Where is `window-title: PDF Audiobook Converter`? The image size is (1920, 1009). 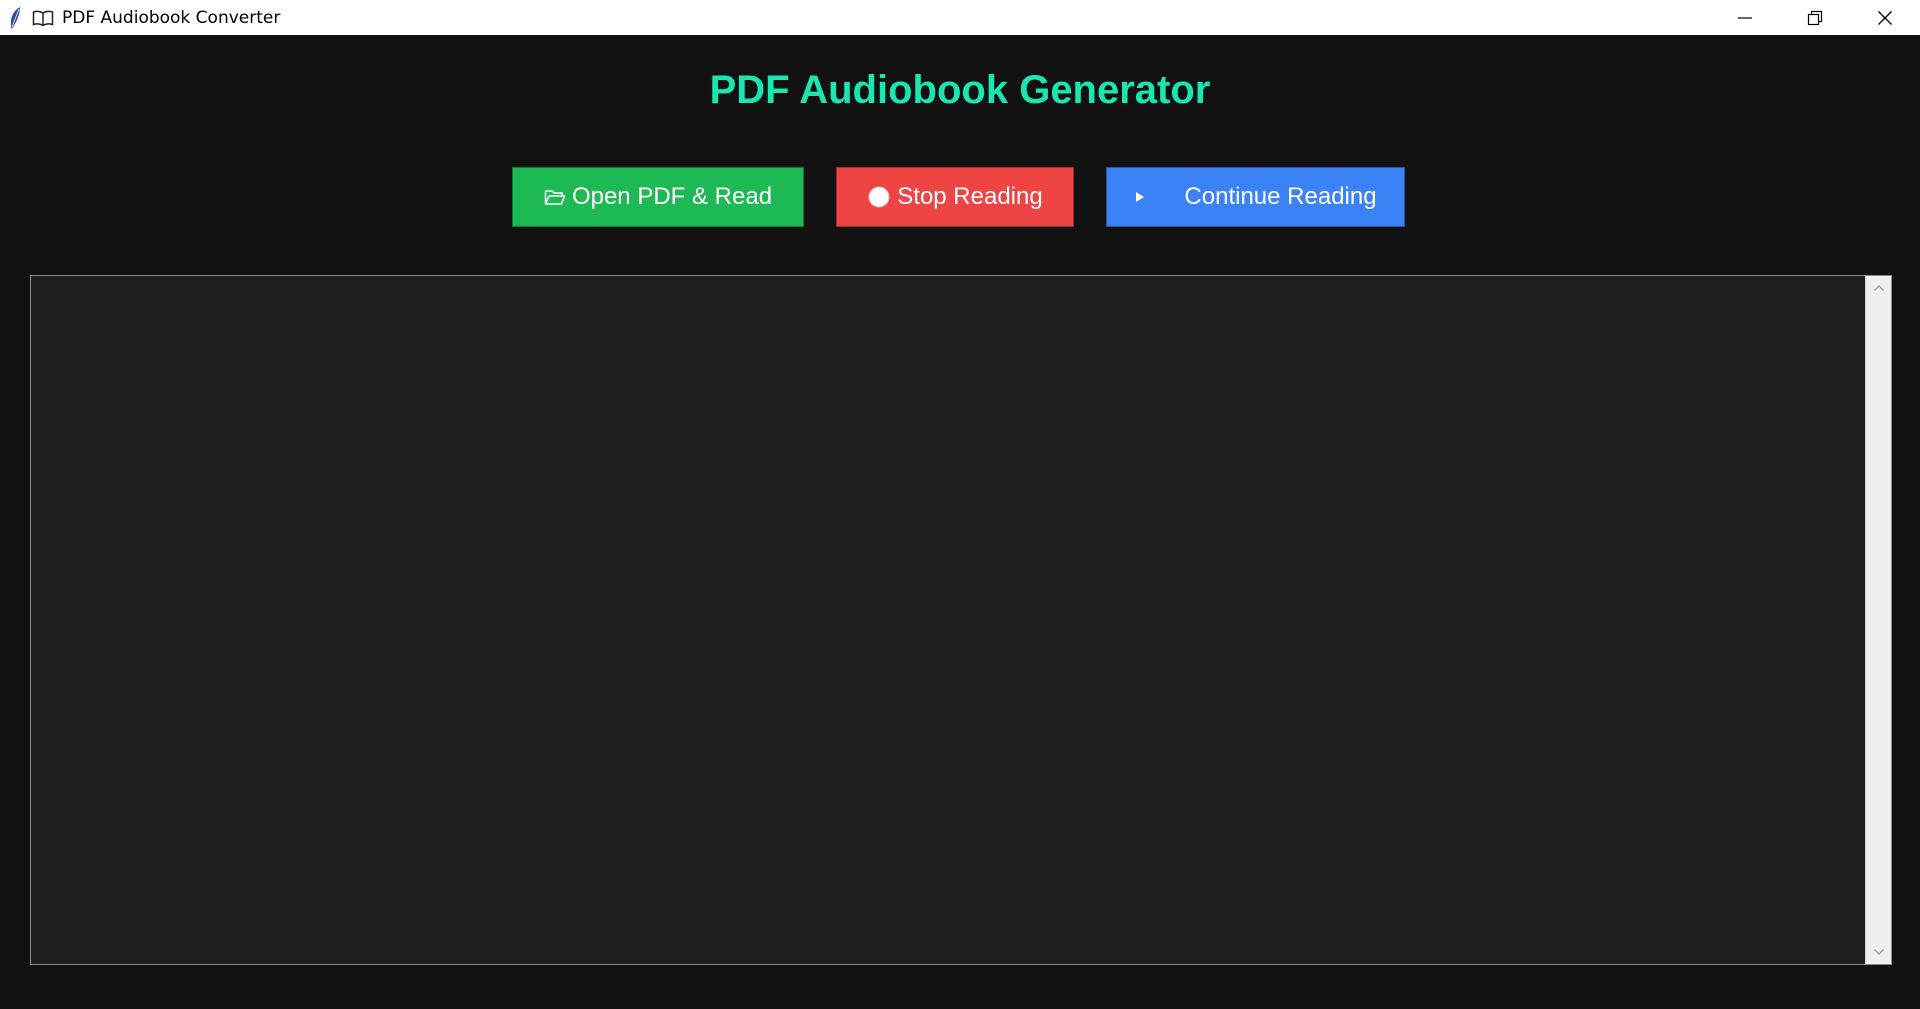 window-title: PDF Audiobook Converter is located at coordinates (171, 17).